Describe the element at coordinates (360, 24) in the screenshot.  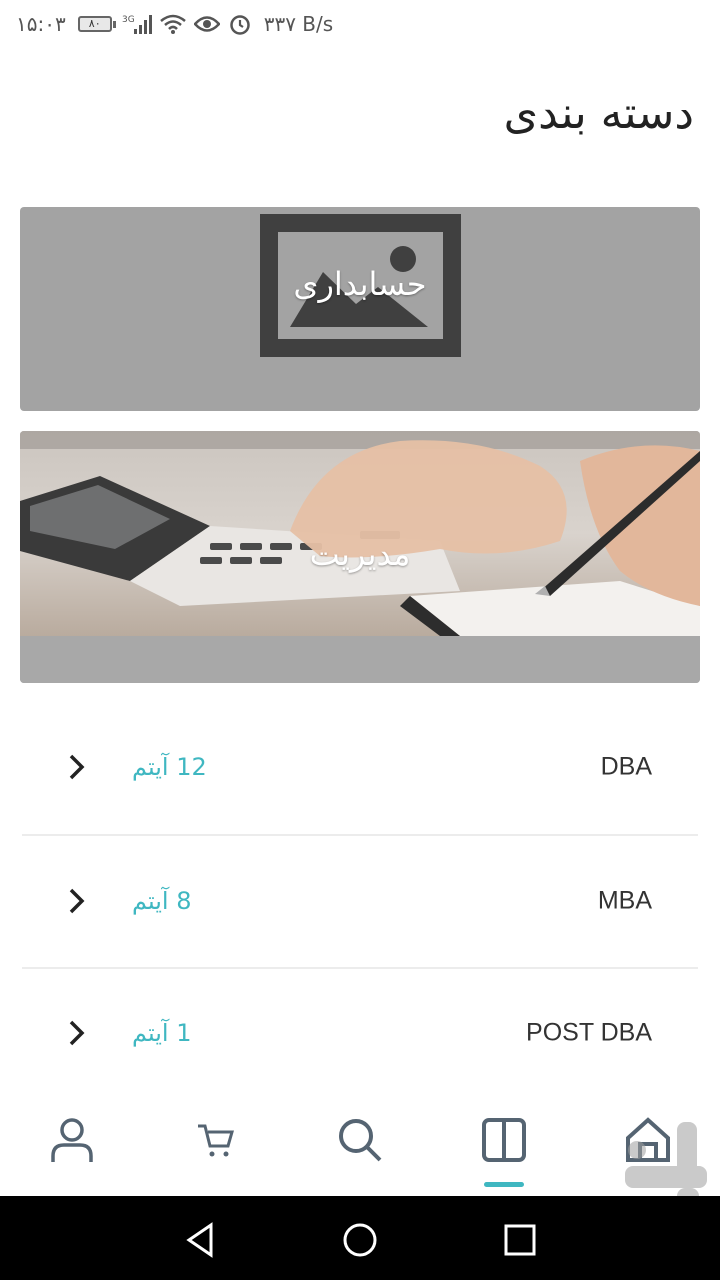
I see `status-bar: ۱۵:۰۳ ۸۰ 3G ۳۳۷ B/s` at that location.